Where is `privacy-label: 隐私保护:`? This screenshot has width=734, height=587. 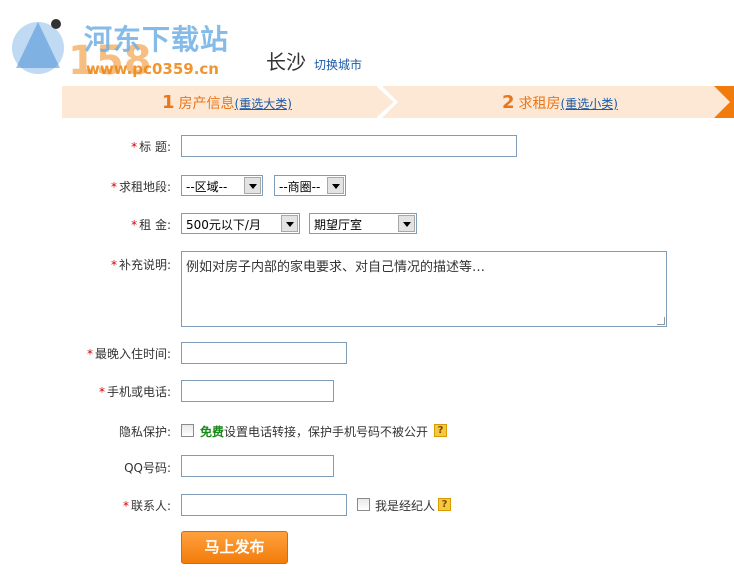
privacy-label: 隐私保护: is located at coordinates (144, 432).